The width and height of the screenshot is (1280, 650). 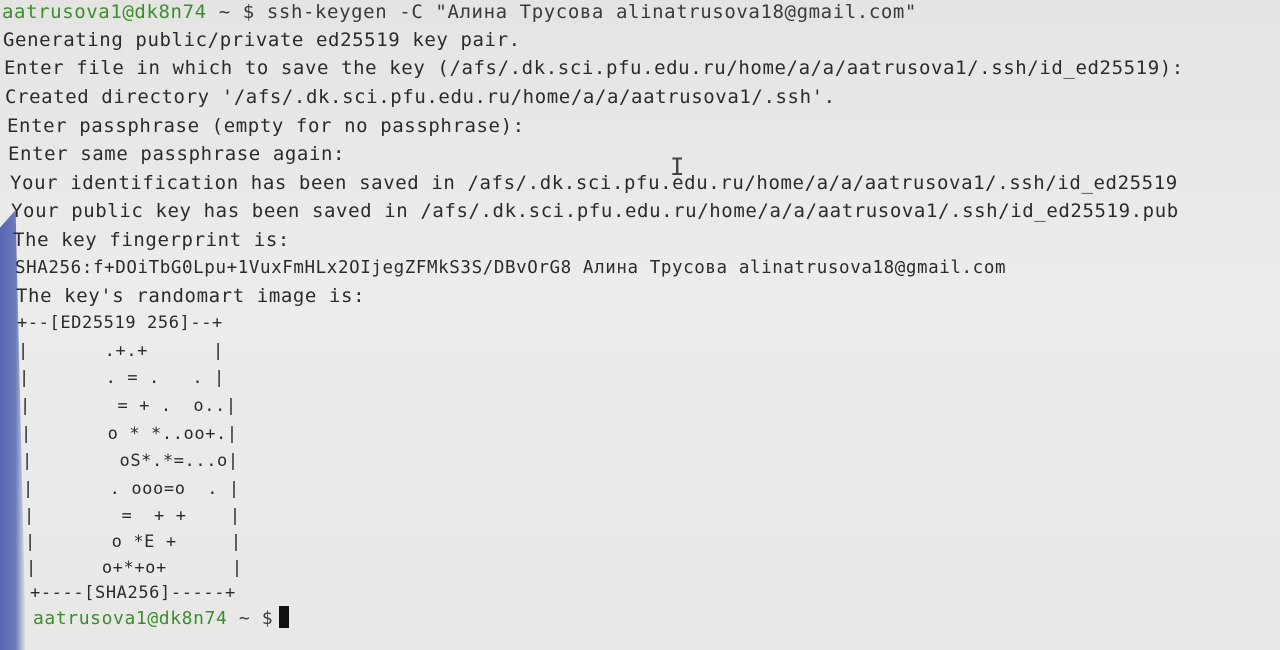 I want to click on randomart-line: +--[ED25519 256]--+, so click(x=120, y=323).